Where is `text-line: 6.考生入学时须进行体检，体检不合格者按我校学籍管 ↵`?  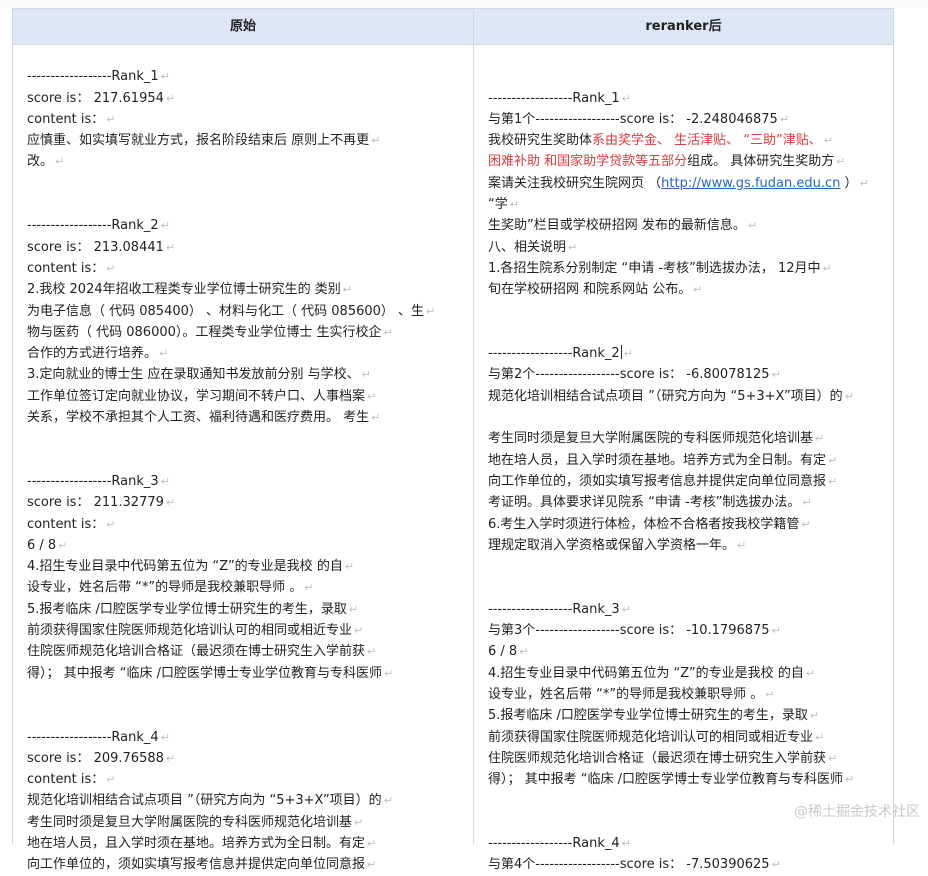
text-line: 6.考生入学时须进行体检，体检不合格者按我校学籍管 ↵ is located at coordinates (649, 524).